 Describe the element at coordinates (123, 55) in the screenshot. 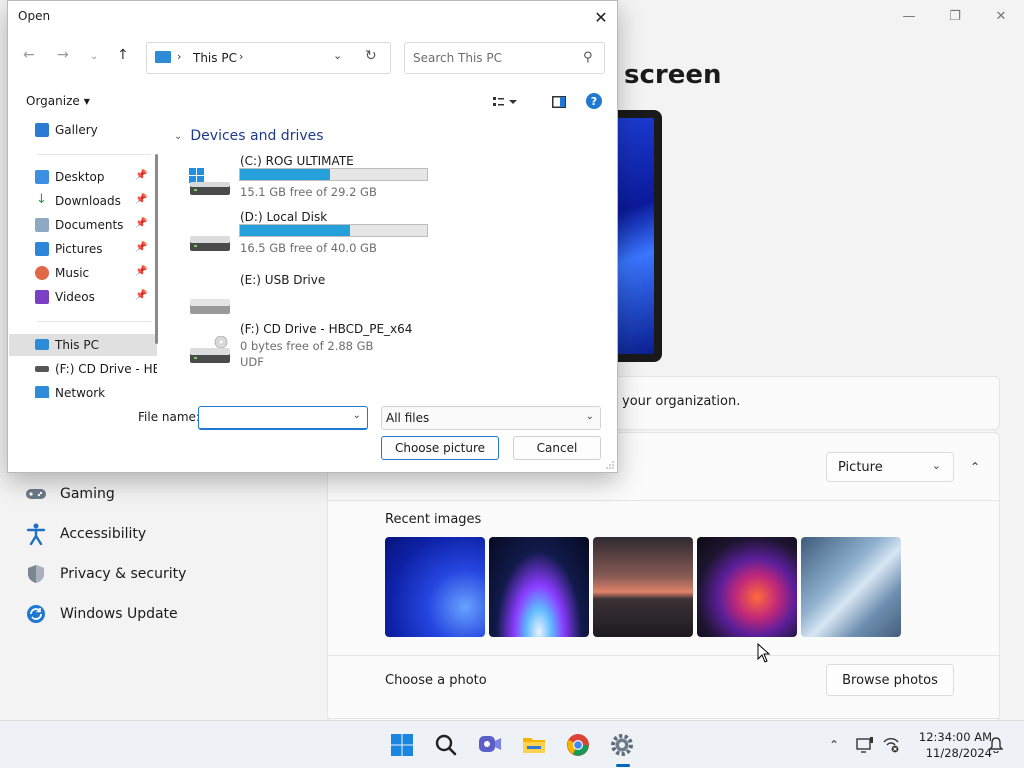

I see `up-arrow-icon: ↑` at that location.